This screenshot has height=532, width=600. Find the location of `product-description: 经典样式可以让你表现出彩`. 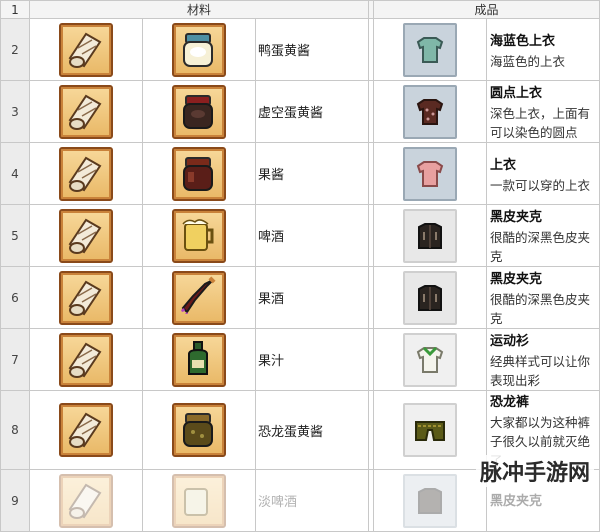

product-description: 经典样式可以让你表现出彩 is located at coordinates (540, 371).